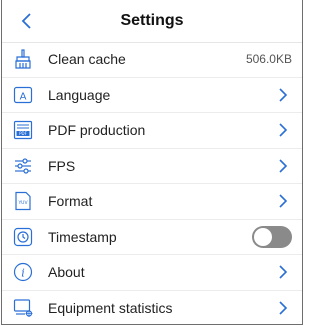  I want to click on row-label: Timestamp, so click(82, 236).